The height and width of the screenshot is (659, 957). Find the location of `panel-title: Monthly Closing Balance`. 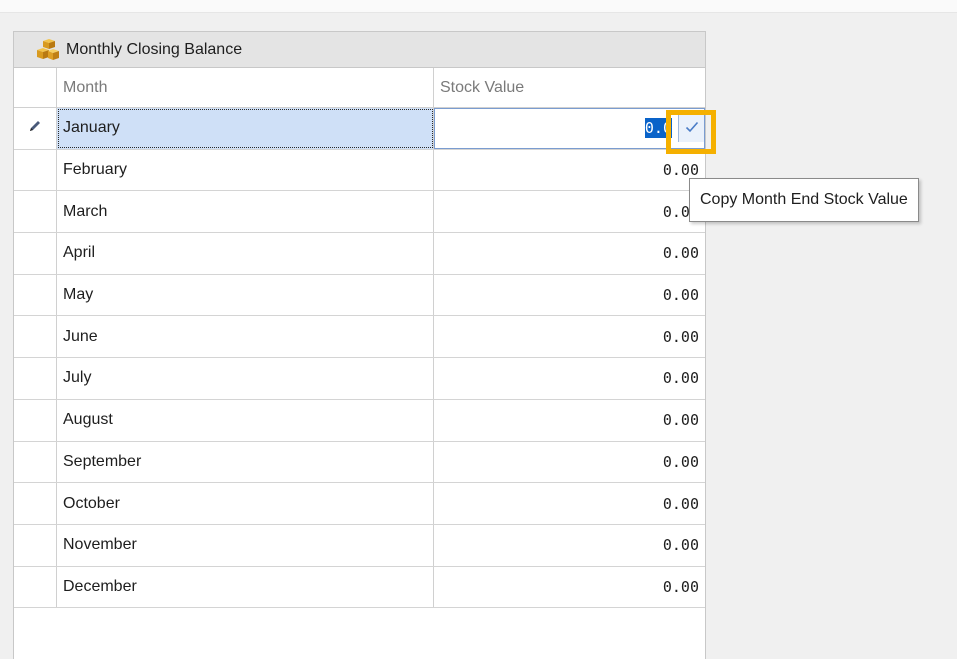

panel-title: Monthly Closing Balance is located at coordinates (154, 49).